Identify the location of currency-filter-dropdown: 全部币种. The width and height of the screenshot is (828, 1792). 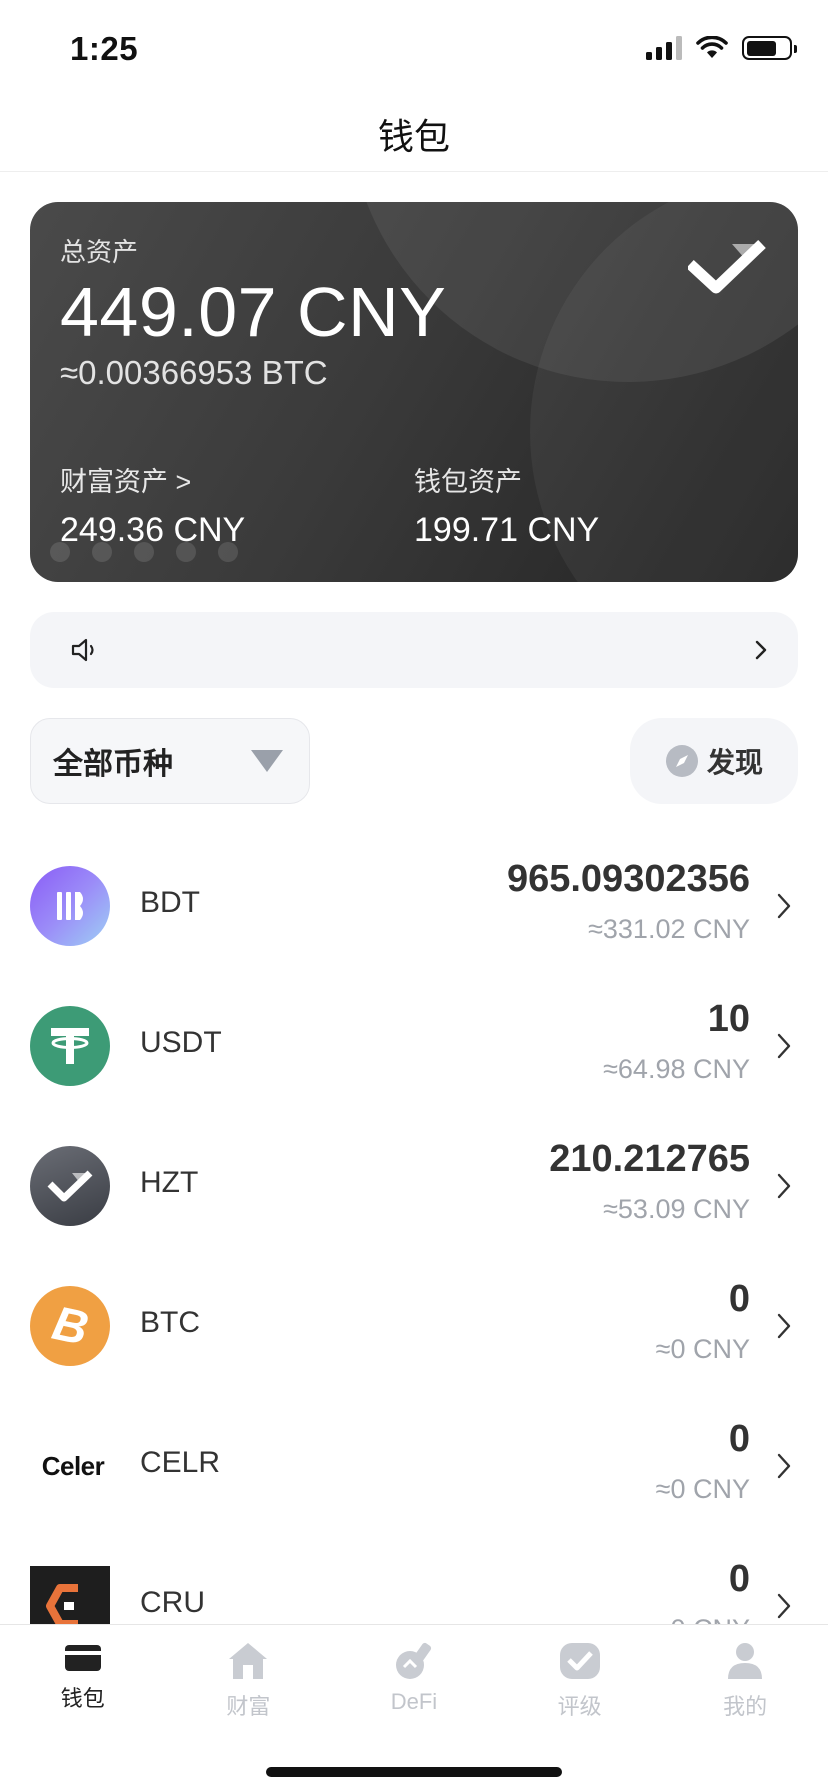
(170, 761).